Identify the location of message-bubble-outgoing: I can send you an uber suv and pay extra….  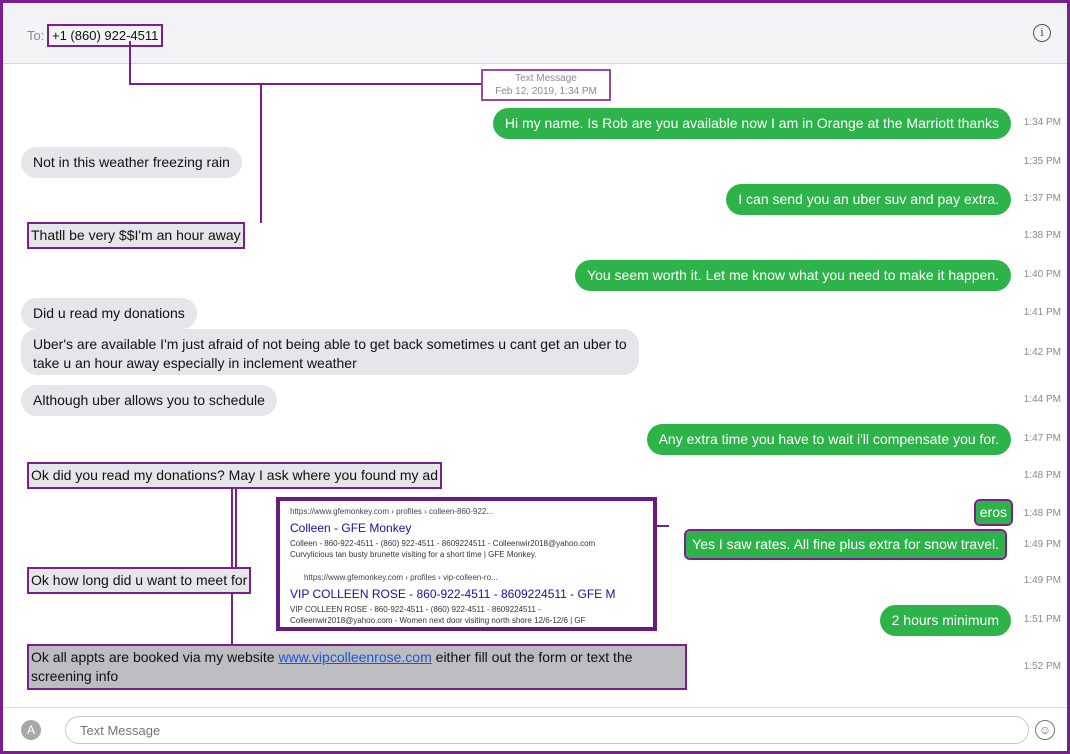
(868, 199).